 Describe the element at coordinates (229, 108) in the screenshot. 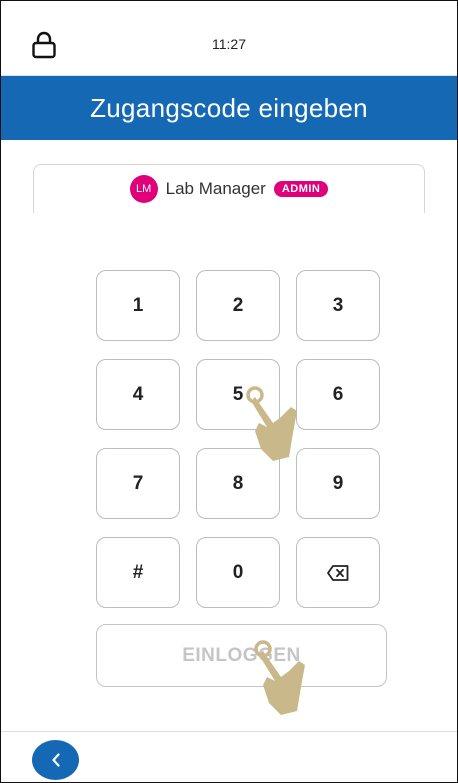

I see `page-title: Zugangscode eingeben` at that location.